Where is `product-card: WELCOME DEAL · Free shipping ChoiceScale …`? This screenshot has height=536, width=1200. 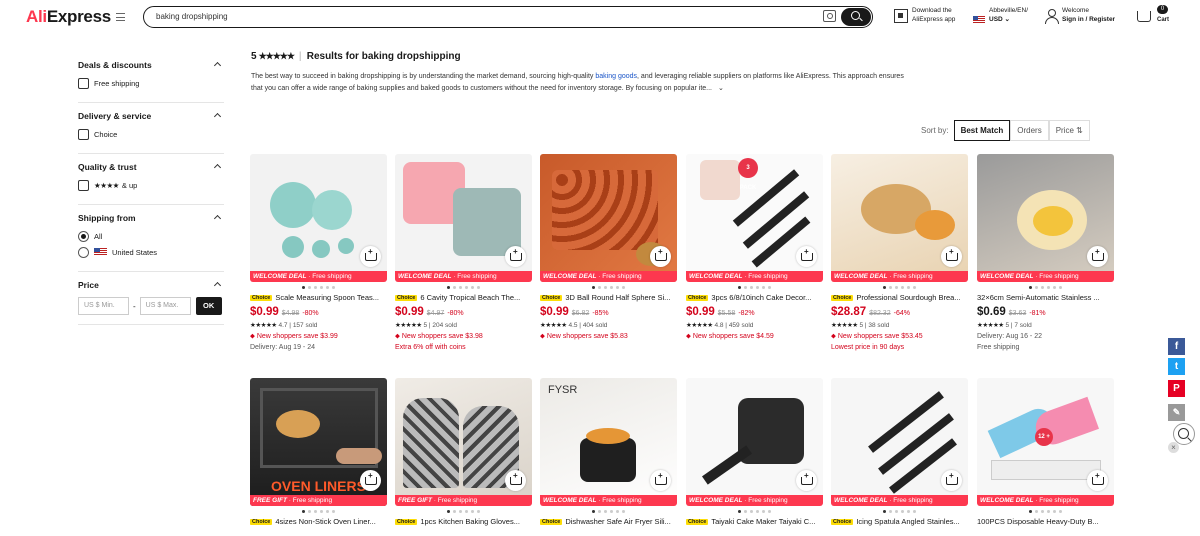 product-card: WELCOME DEAL · Free shipping ChoiceScale … is located at coordinates (318, 253).